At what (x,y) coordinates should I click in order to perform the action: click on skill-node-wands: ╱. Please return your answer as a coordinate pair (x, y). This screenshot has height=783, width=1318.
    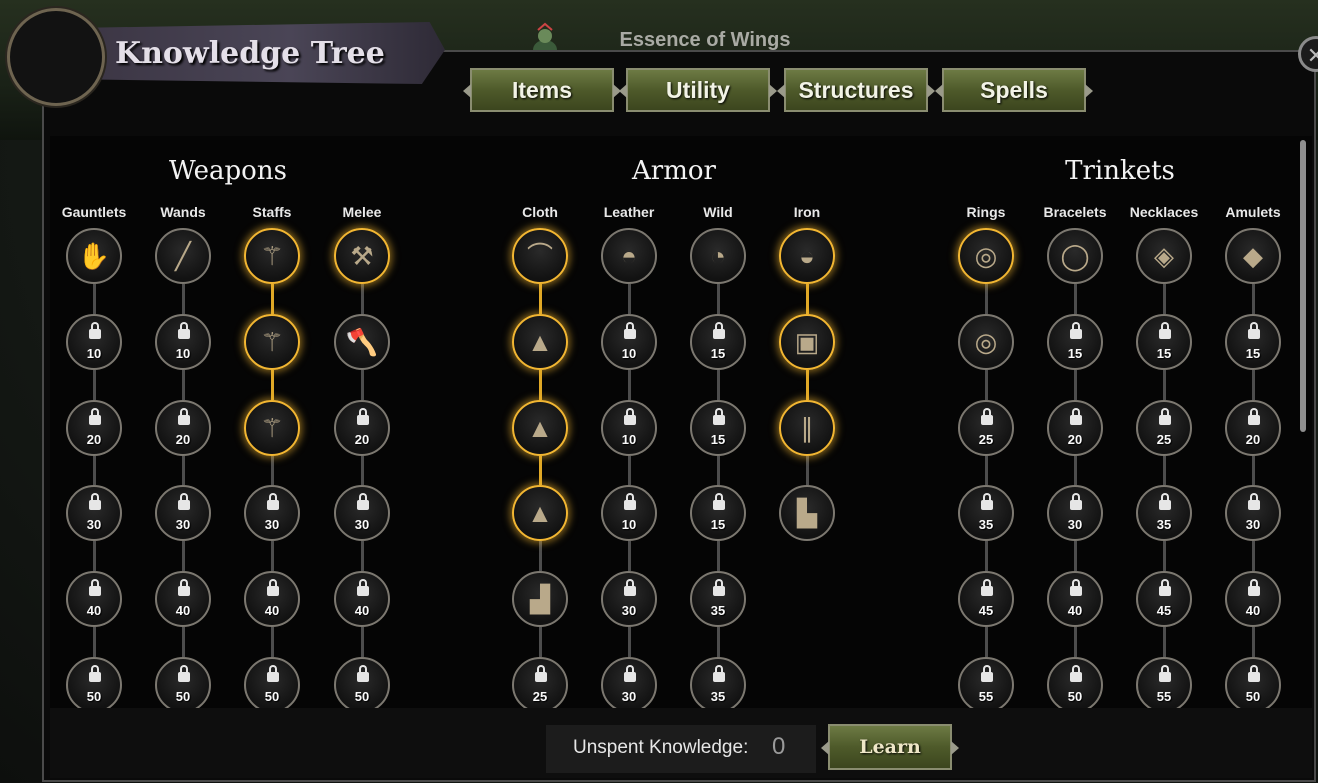
    Looking at the image, I should click on (183, 256).